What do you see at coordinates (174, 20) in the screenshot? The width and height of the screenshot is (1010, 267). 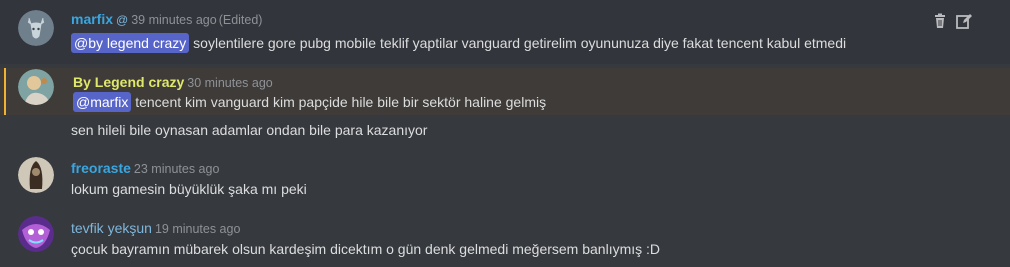 I see `timestamp: 39 minutes ago` at bounding box center [174, 20].